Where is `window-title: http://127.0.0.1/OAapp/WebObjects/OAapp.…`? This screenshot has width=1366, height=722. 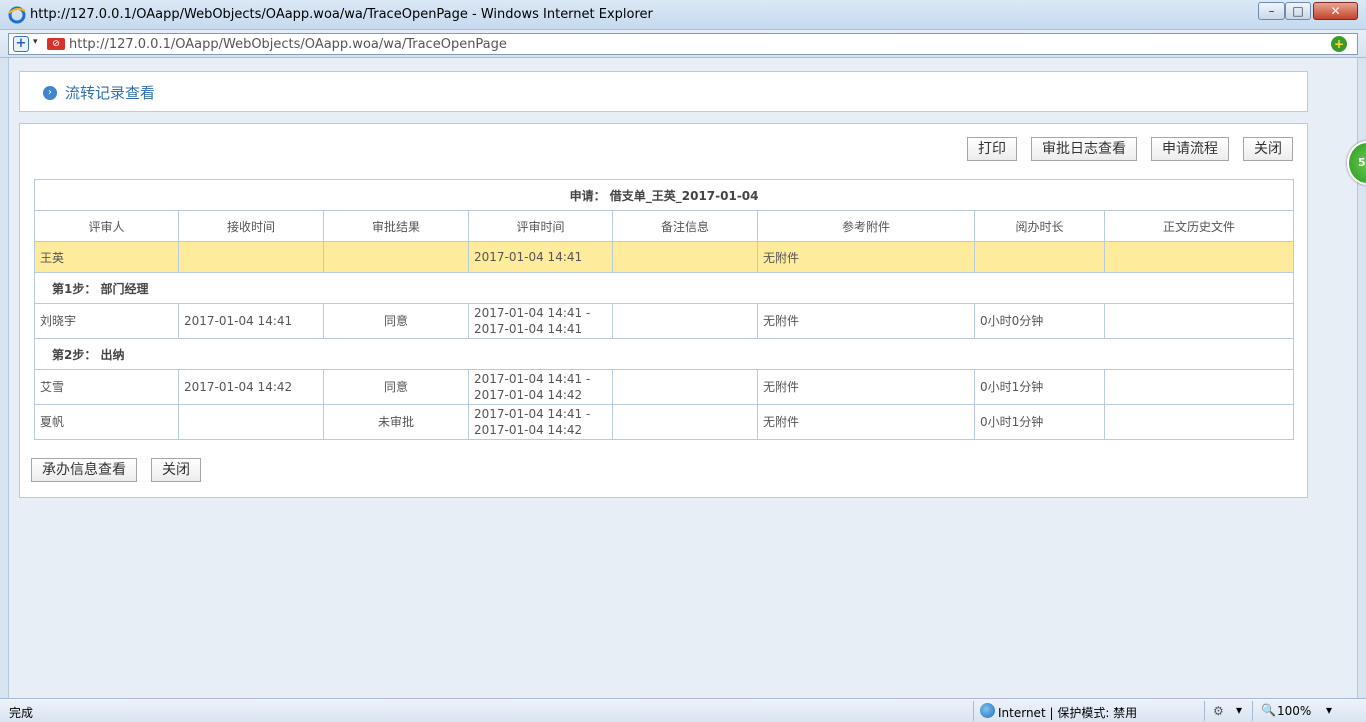
window-title: http://127.0.0.1/OAapp/WebObjects/OAapp.… is located at coordinates (341, 14).